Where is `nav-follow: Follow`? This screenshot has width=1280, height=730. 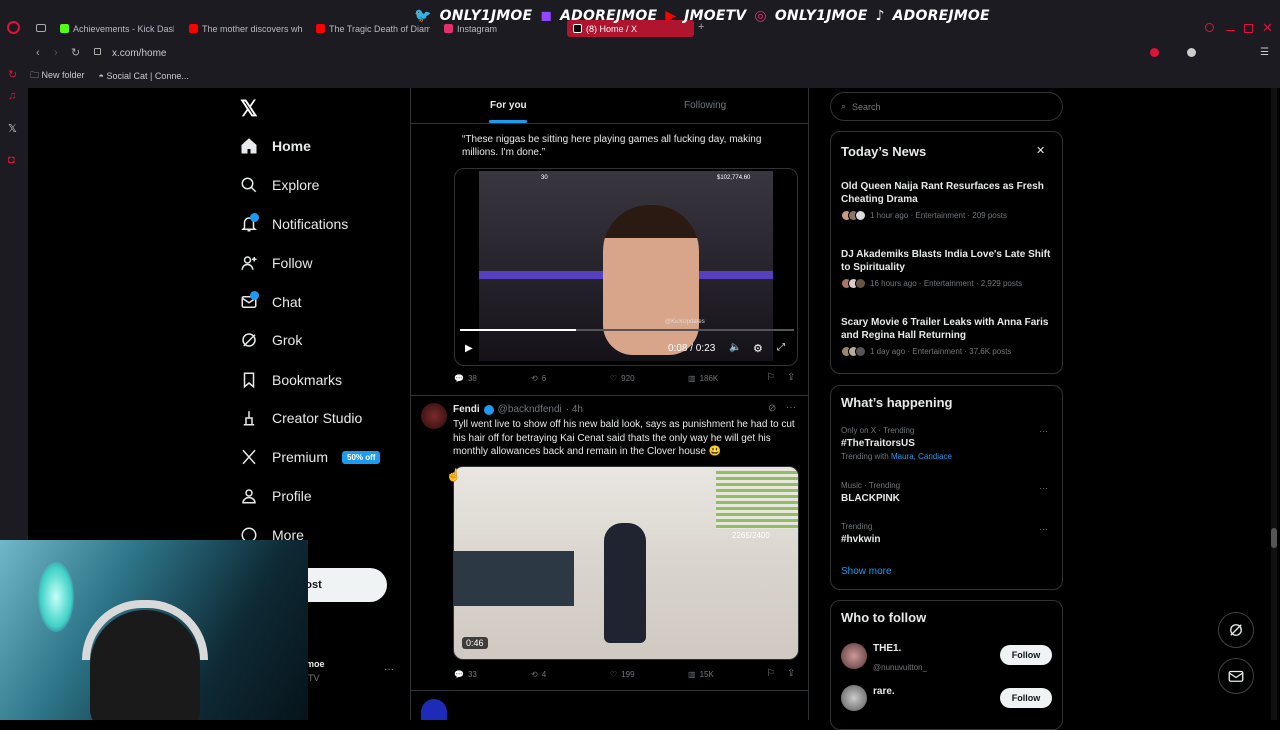
nav-follow: Follow is located at coordinates (276, 263).